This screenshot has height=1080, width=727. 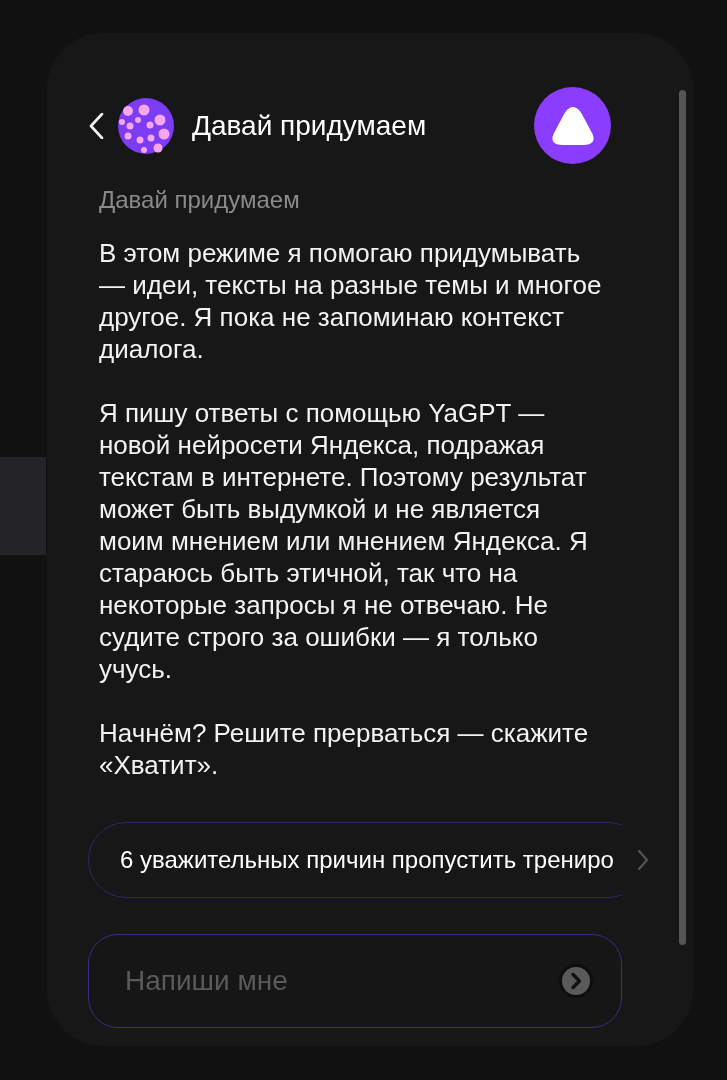 I want to click on dotted-avatar-icon, so click(x=146, y=125).